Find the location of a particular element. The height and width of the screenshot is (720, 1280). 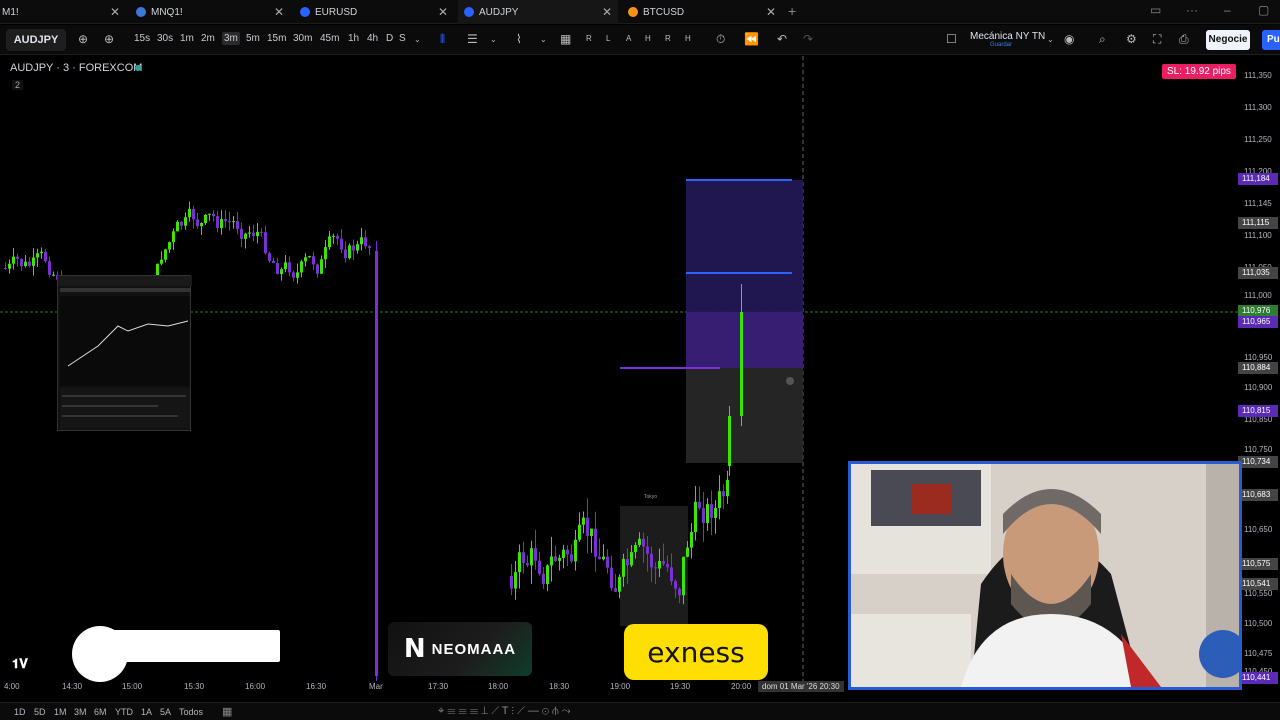

range-6m: 6M is located at coordinates (100, 712).